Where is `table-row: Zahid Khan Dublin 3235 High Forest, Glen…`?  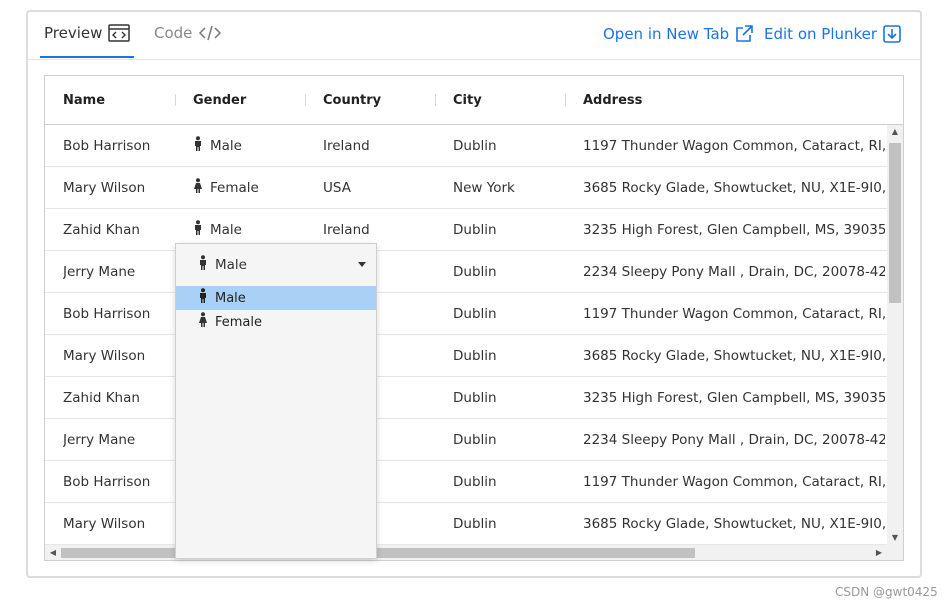
table-row: Zahid Khan Dublin 3235 High Forest, Glen… is located at coordinates (466, 398).